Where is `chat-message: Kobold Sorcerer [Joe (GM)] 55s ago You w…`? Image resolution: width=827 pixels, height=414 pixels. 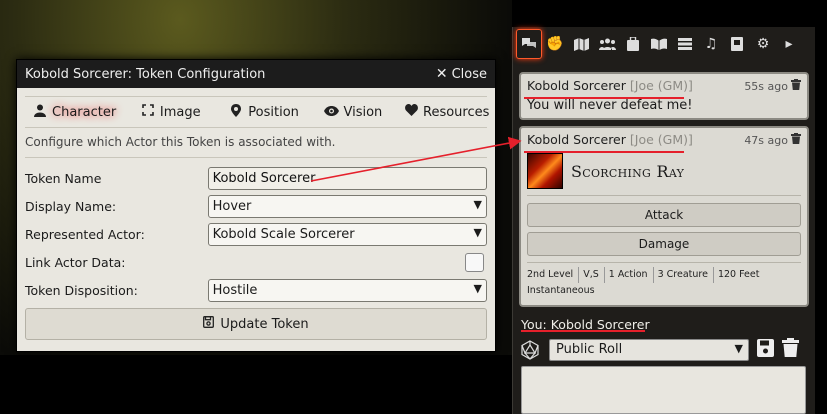
chat-message: Kobold Sorcerer [Joe (GM)] 55s ago You w… is located at coordinates (664, 96).